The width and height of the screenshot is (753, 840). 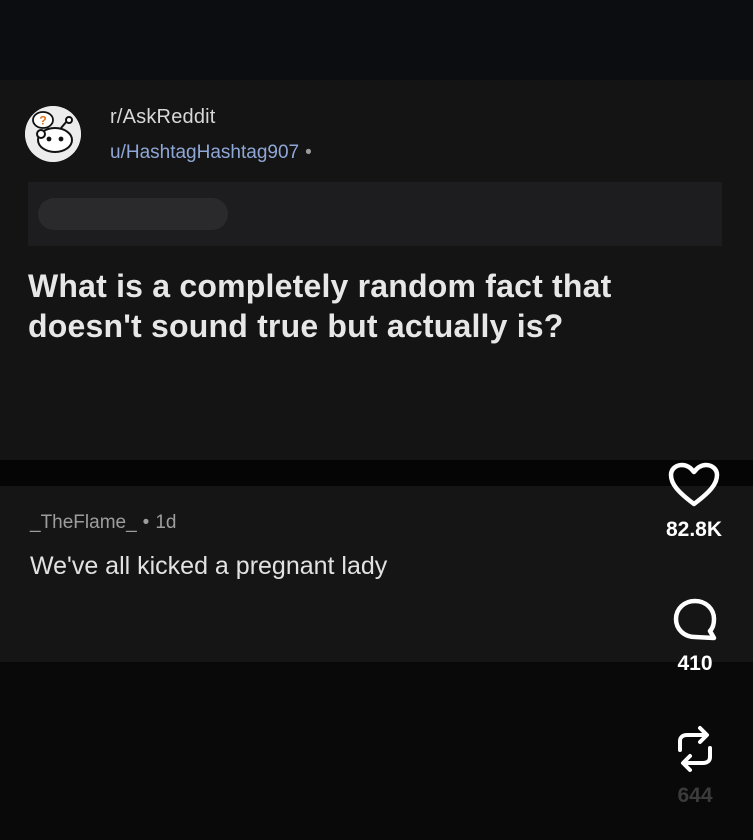 What do you see at coordinates (53, 134) in the screenshot?
I see `subreddit-avatar-icon: ?` at bounding box center [53, 134].